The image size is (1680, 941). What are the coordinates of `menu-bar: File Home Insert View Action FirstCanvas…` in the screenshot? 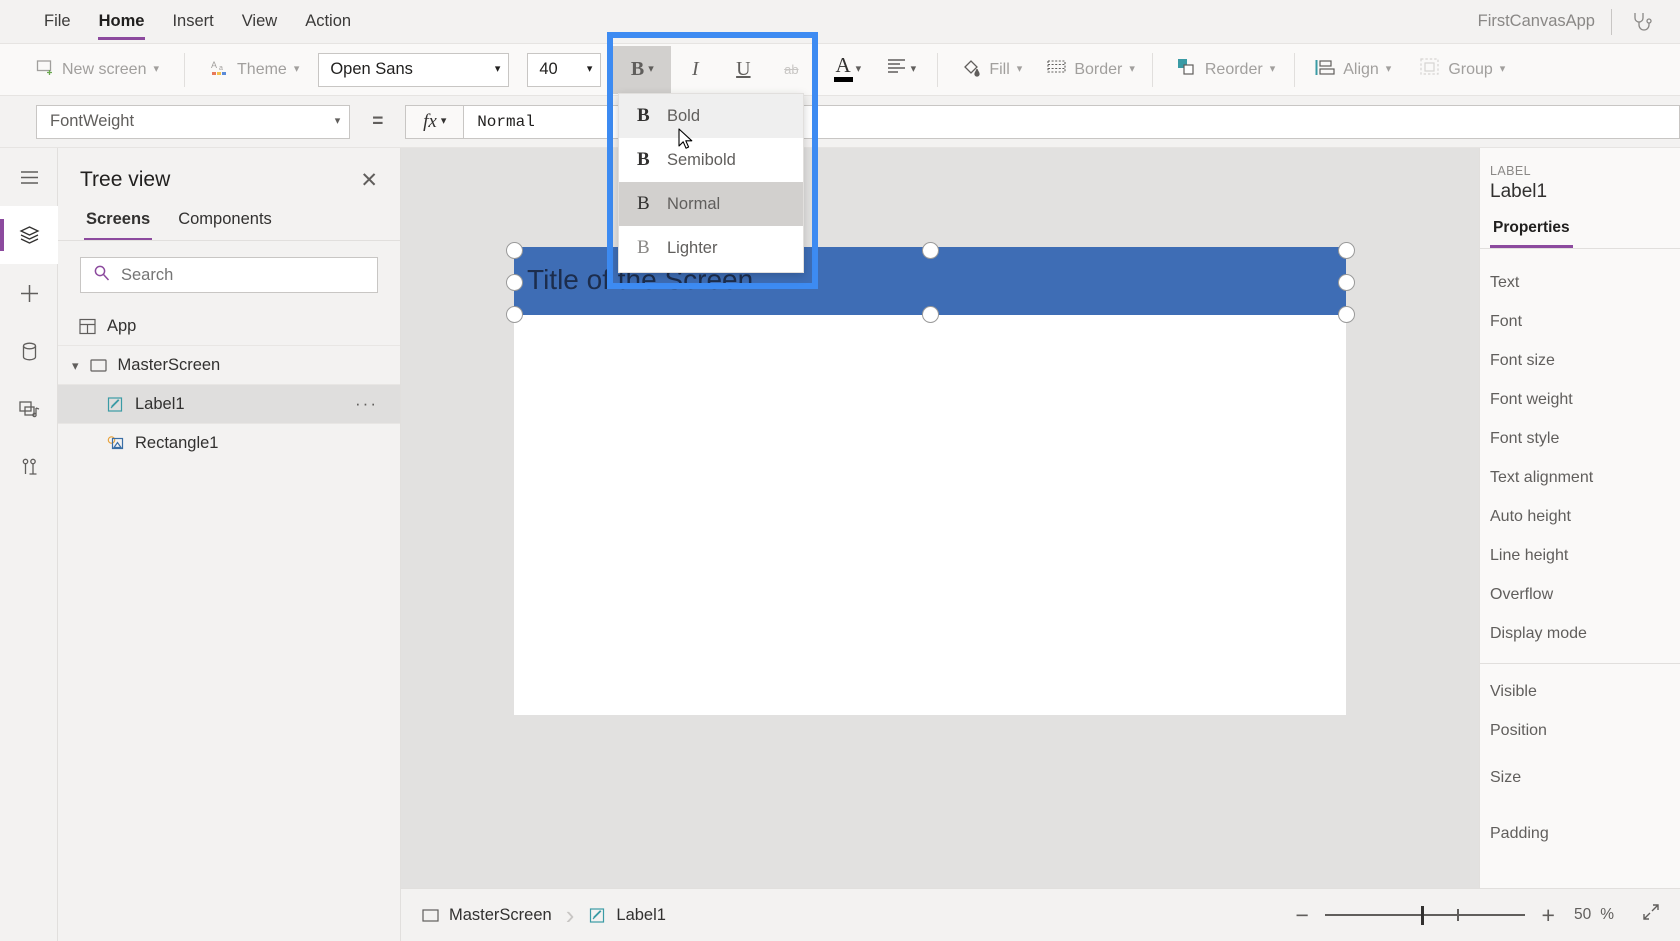 It's located at (840, 22).